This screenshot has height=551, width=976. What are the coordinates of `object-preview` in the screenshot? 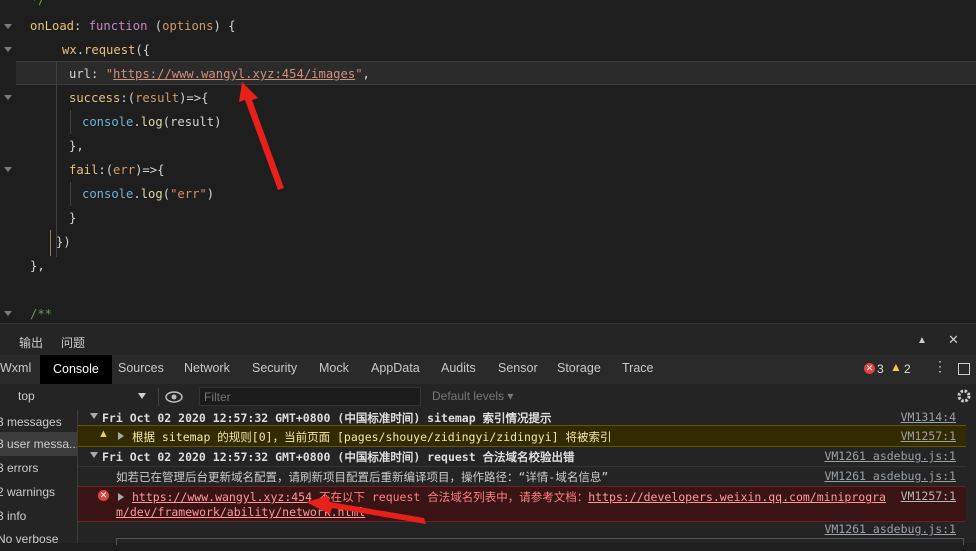 It's located at (540, 541).